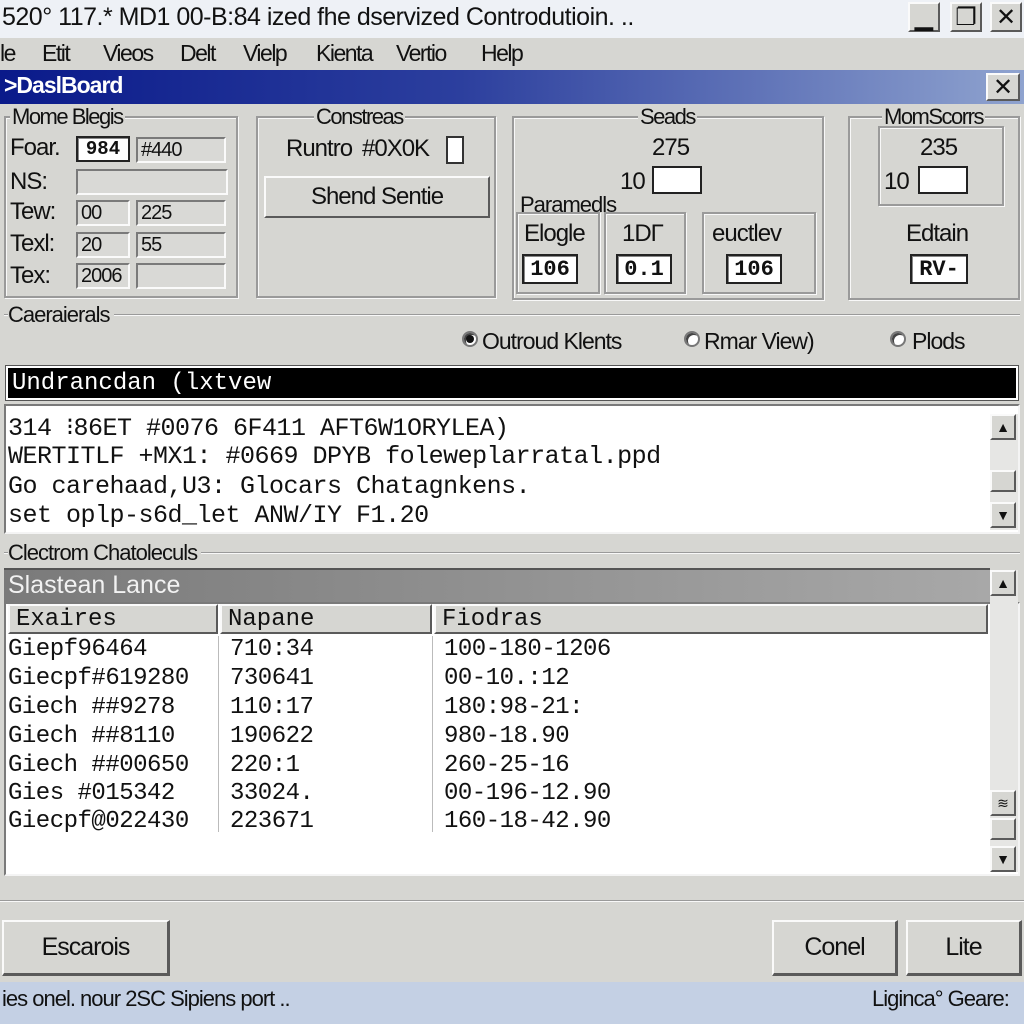  Describe the element at coordinates (198, 53) in the screenshot. I see `menu-delt: Delt` at that location.